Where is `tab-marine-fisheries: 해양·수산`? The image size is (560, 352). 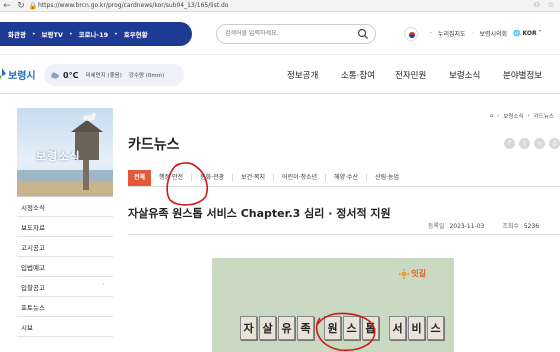
tab-marine-fisheries: 해양·수산 is located at coordinates (347, 177).